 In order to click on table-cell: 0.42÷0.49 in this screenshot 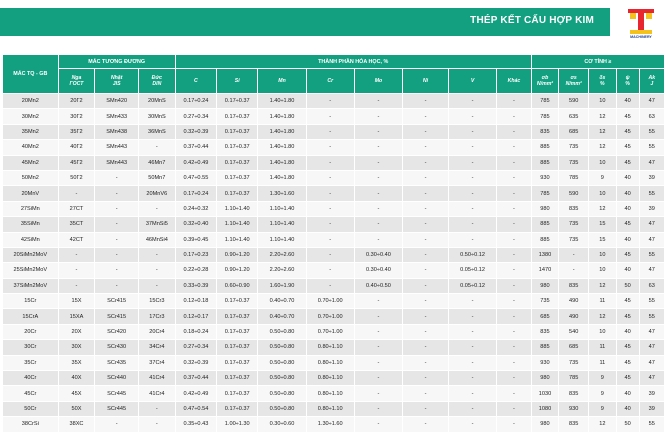, I will do `click(196, 163)`.